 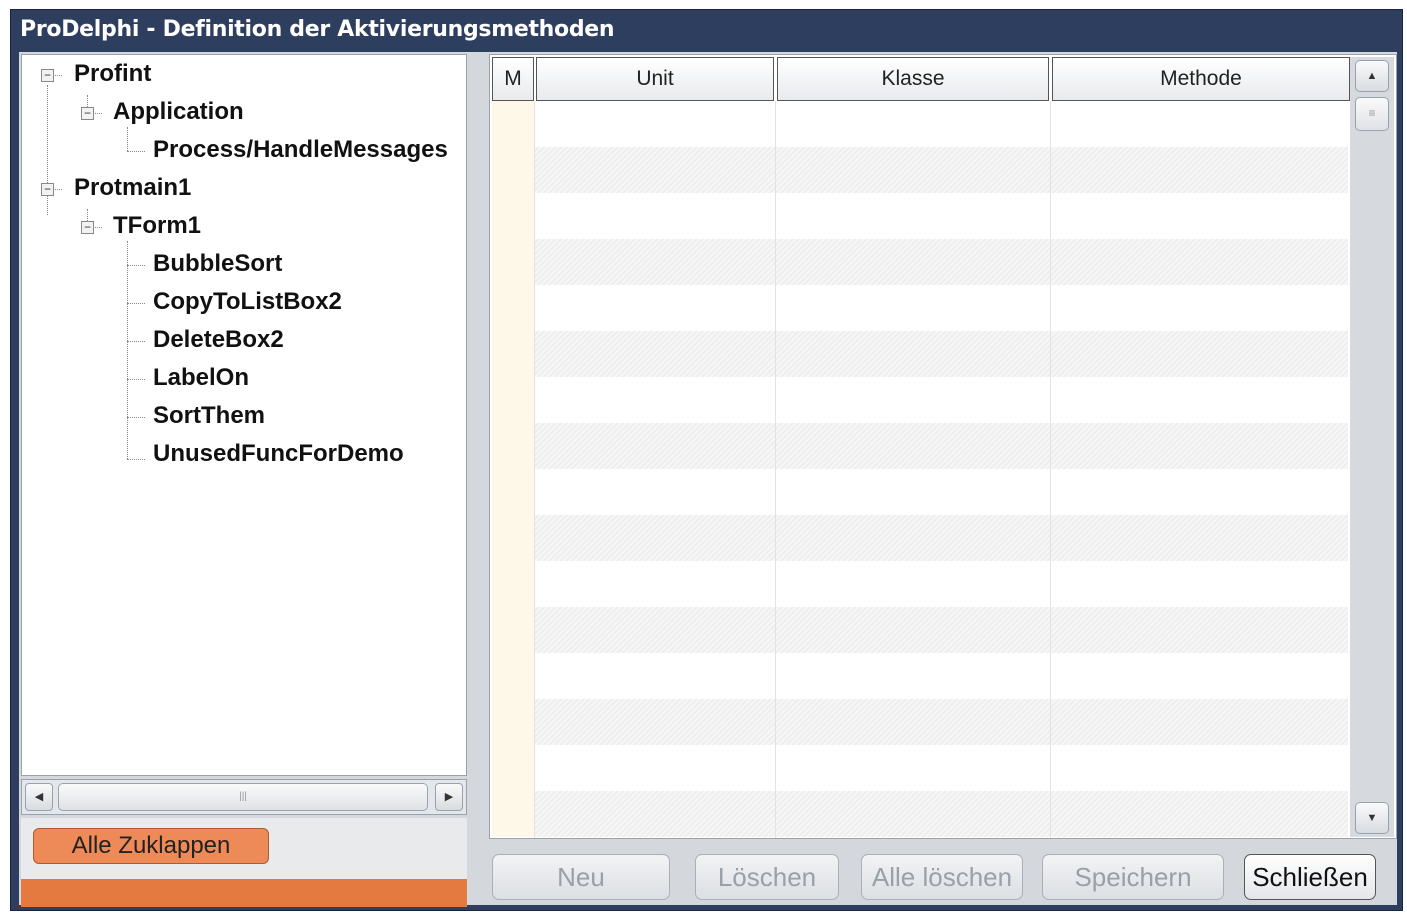 I want to click on arrow-up-icon: ▲, so click(x=1372, y=76).